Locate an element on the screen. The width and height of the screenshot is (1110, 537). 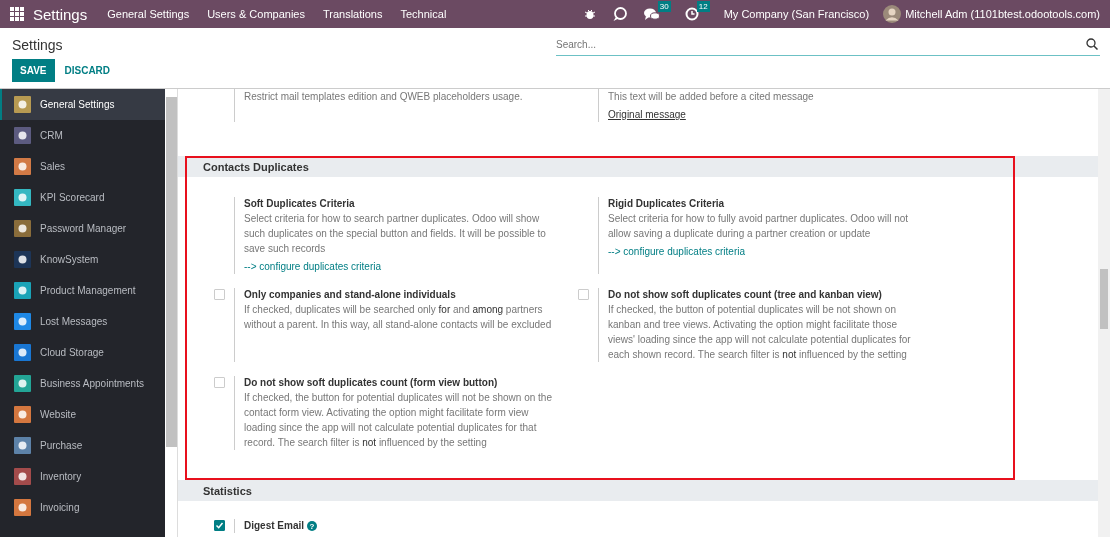
sidebar-item: KPI Scorecard is located at coordinates (82, 197).